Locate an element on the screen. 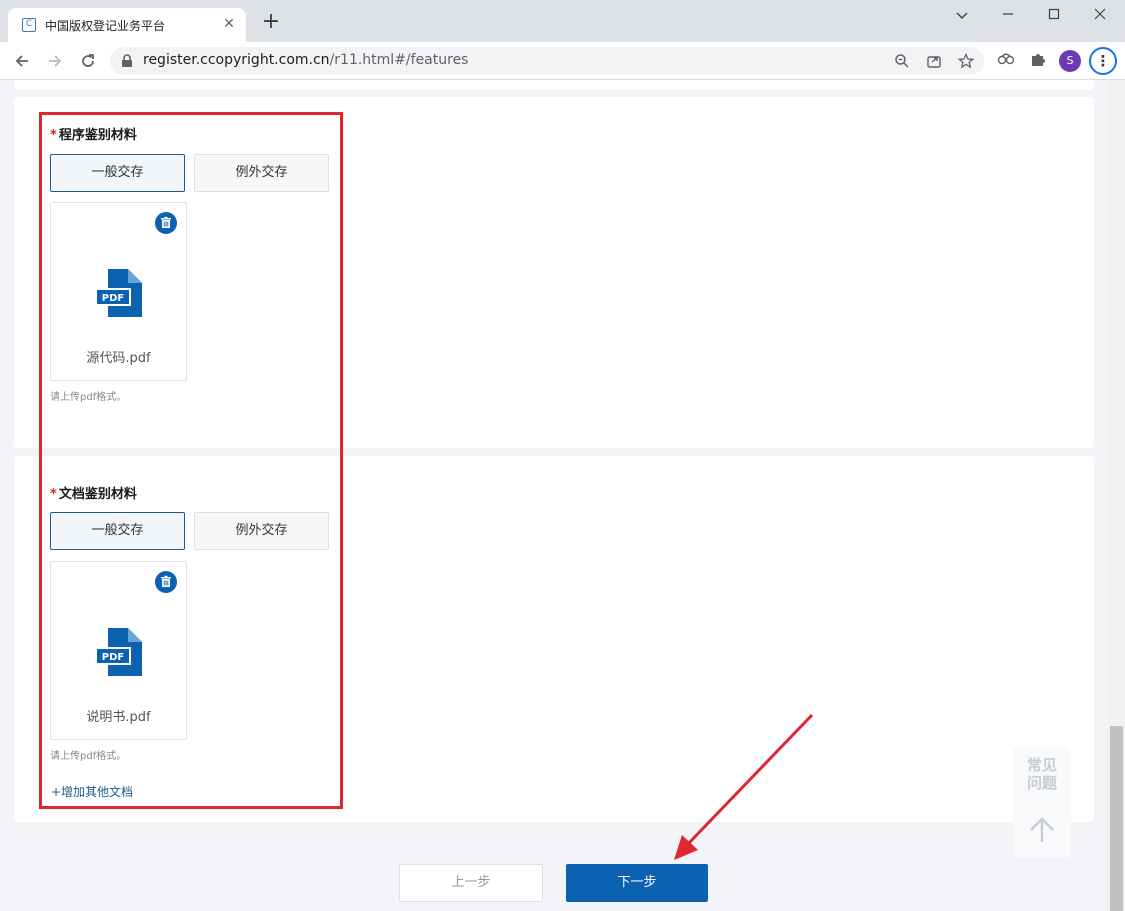  browser-tab: C 中国版权登记业务平台 ✕ is located at coordinates (127, 25).